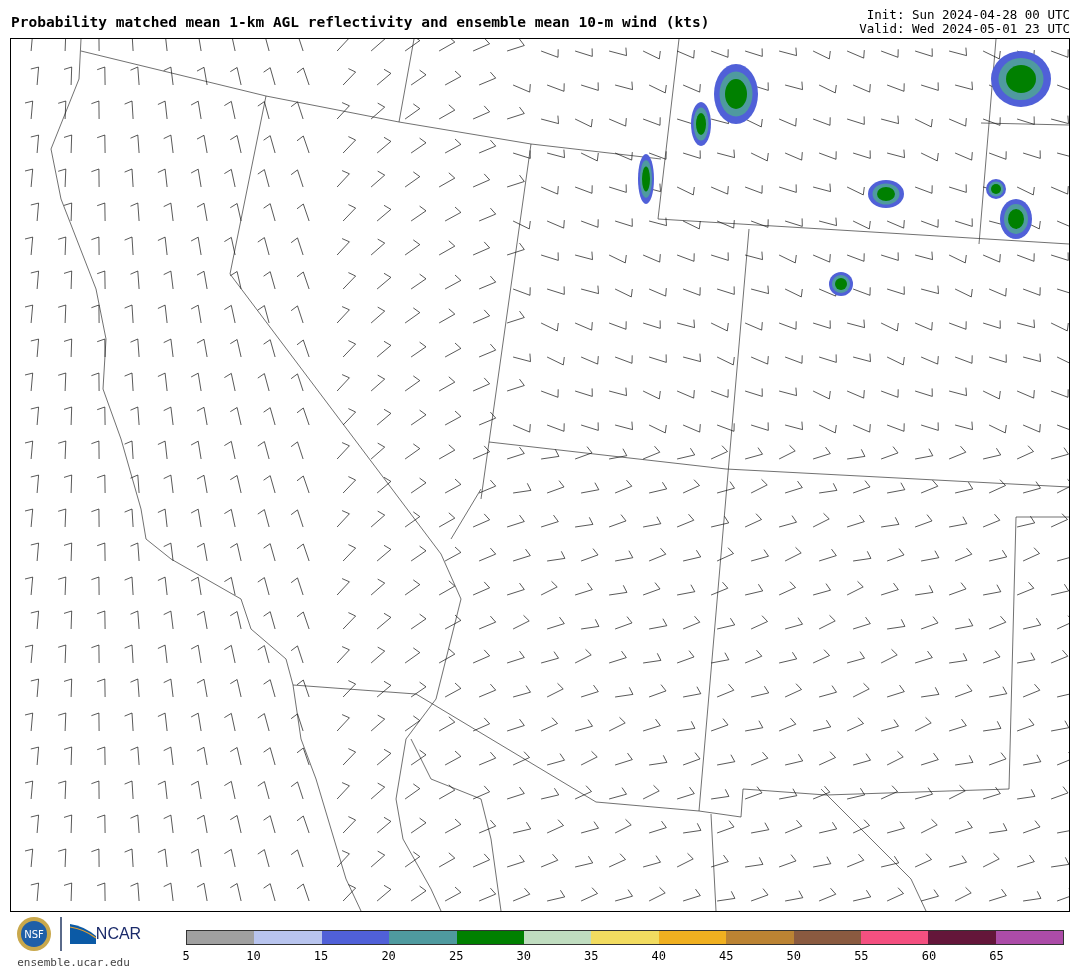 This screenshot has width=1080, height=973. What do you see at coordinates (523, 956) in the screenshot?
I see `tick-label: 30` at bounding box center [523, 956].